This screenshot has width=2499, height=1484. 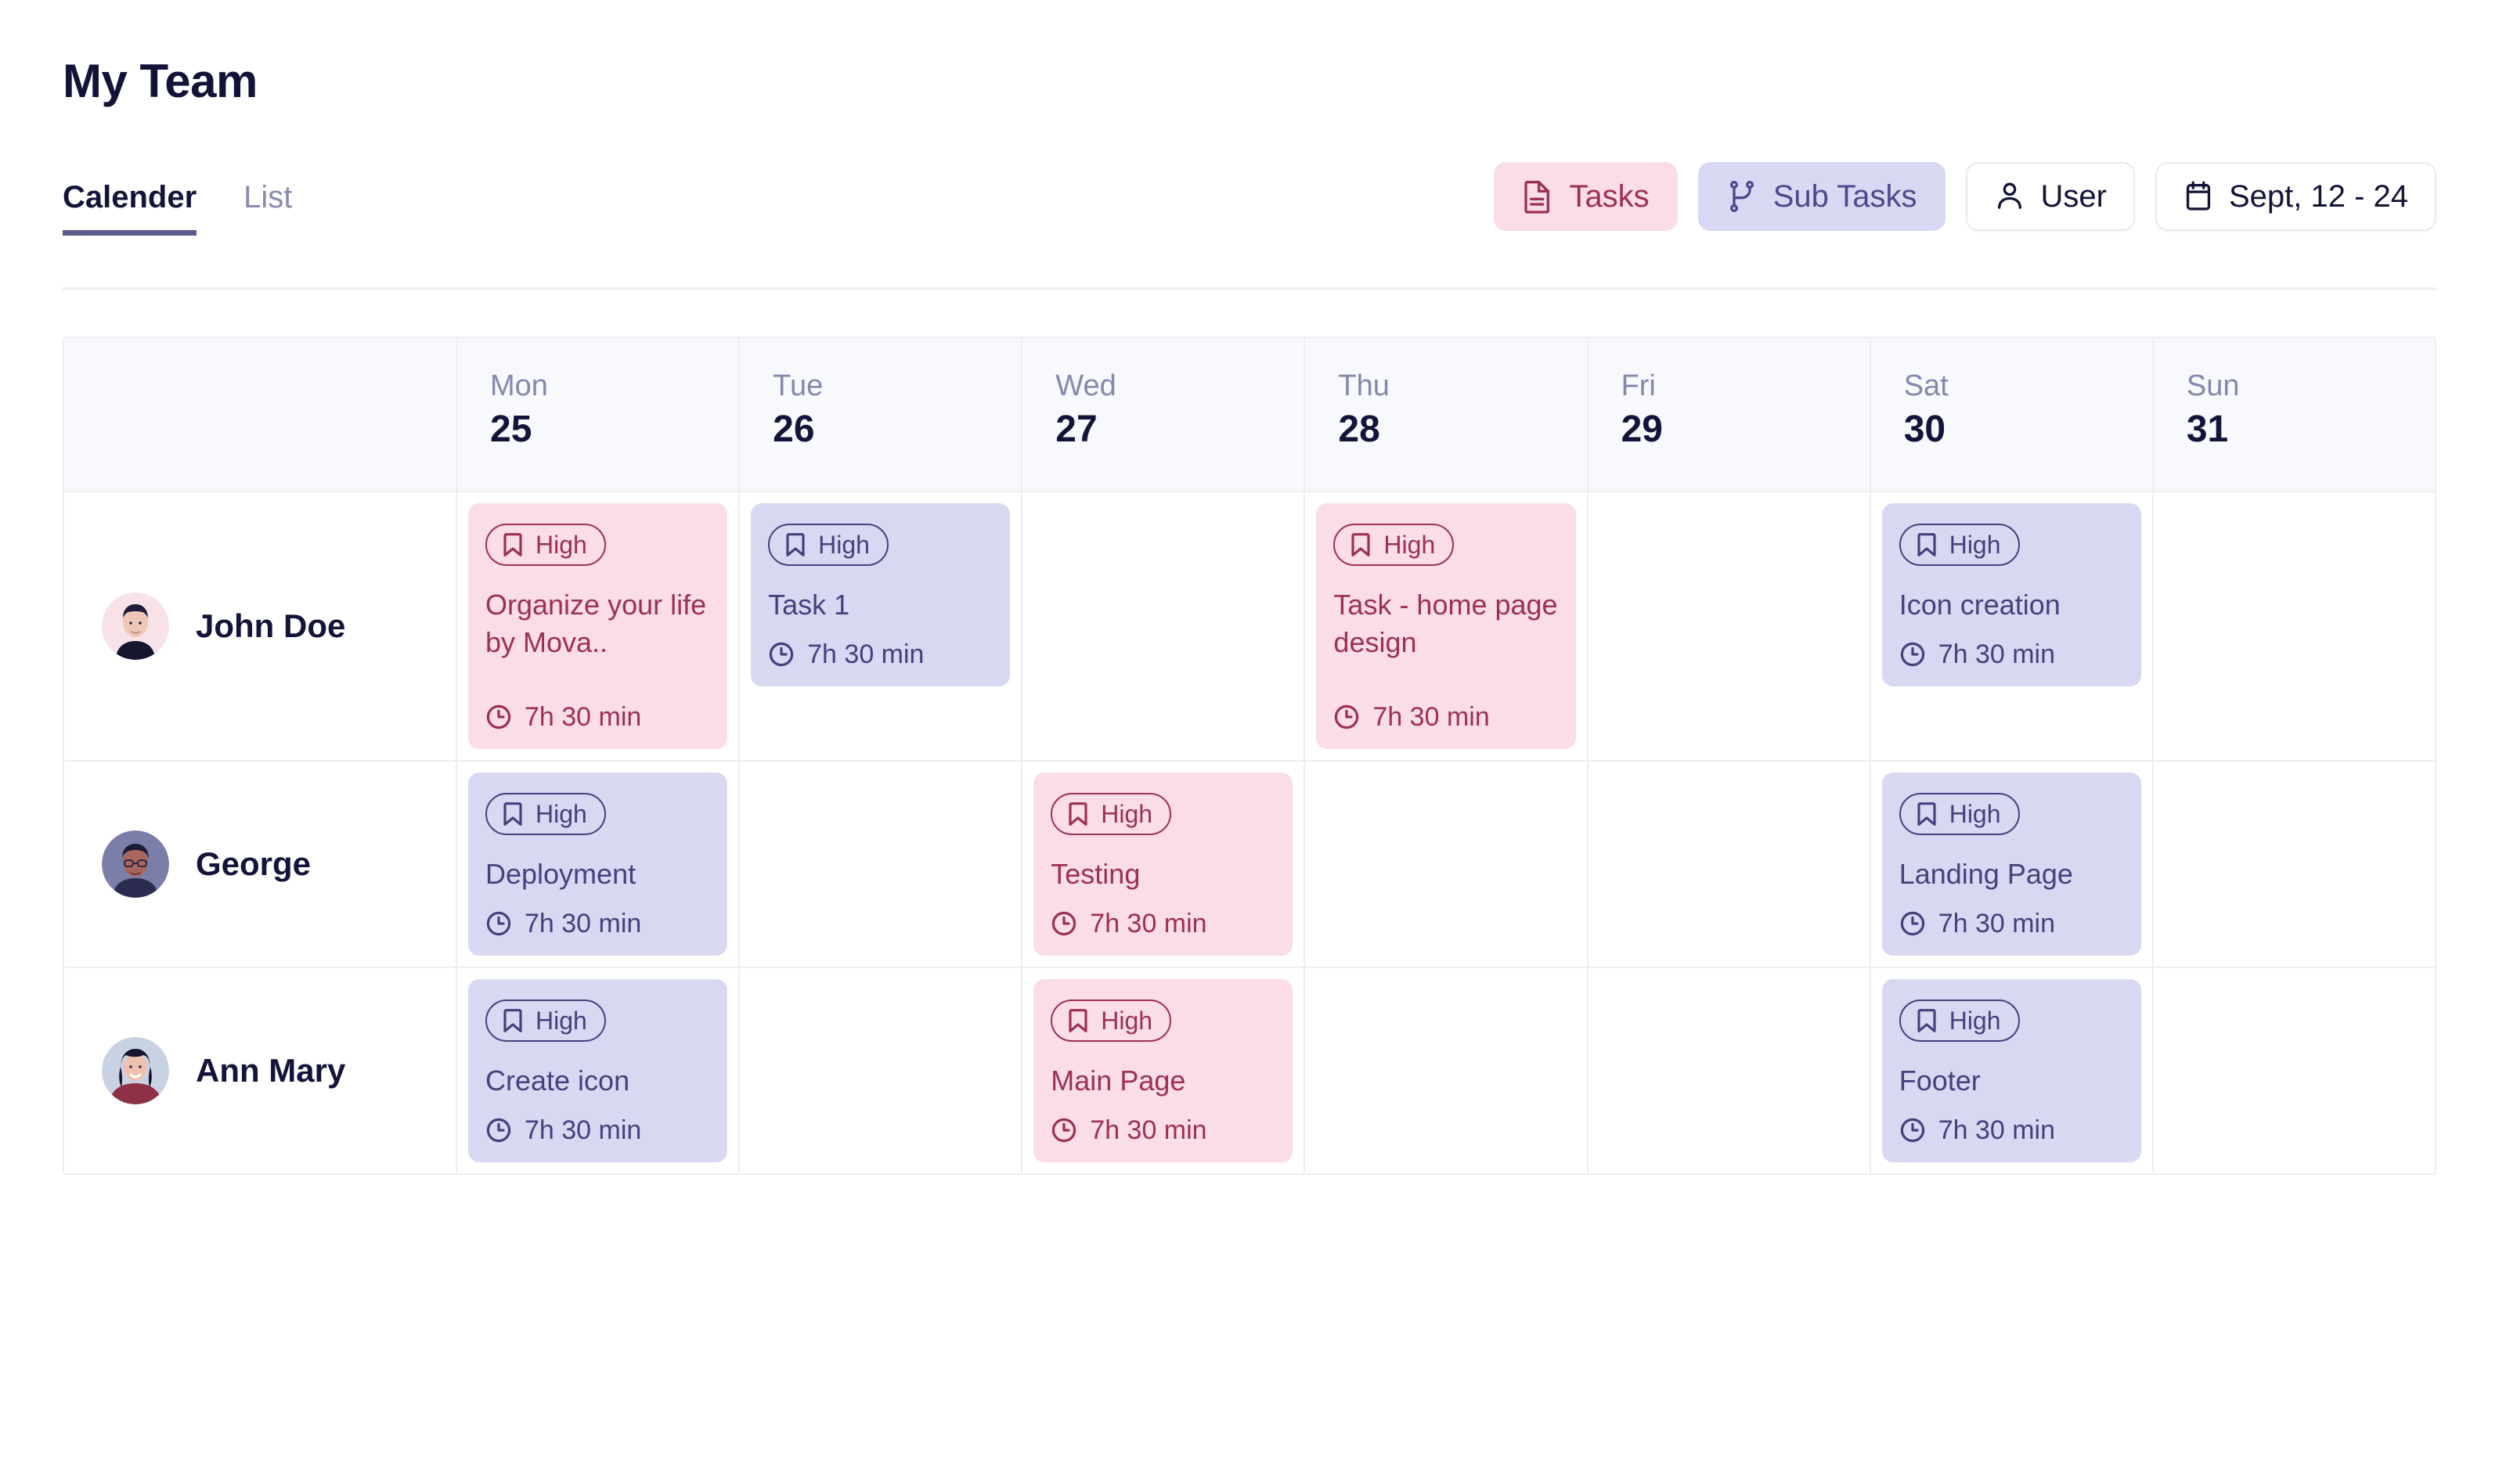 I want to click on subtasks-filter-label: Sub Tasks, so click(x=1844, y=196).